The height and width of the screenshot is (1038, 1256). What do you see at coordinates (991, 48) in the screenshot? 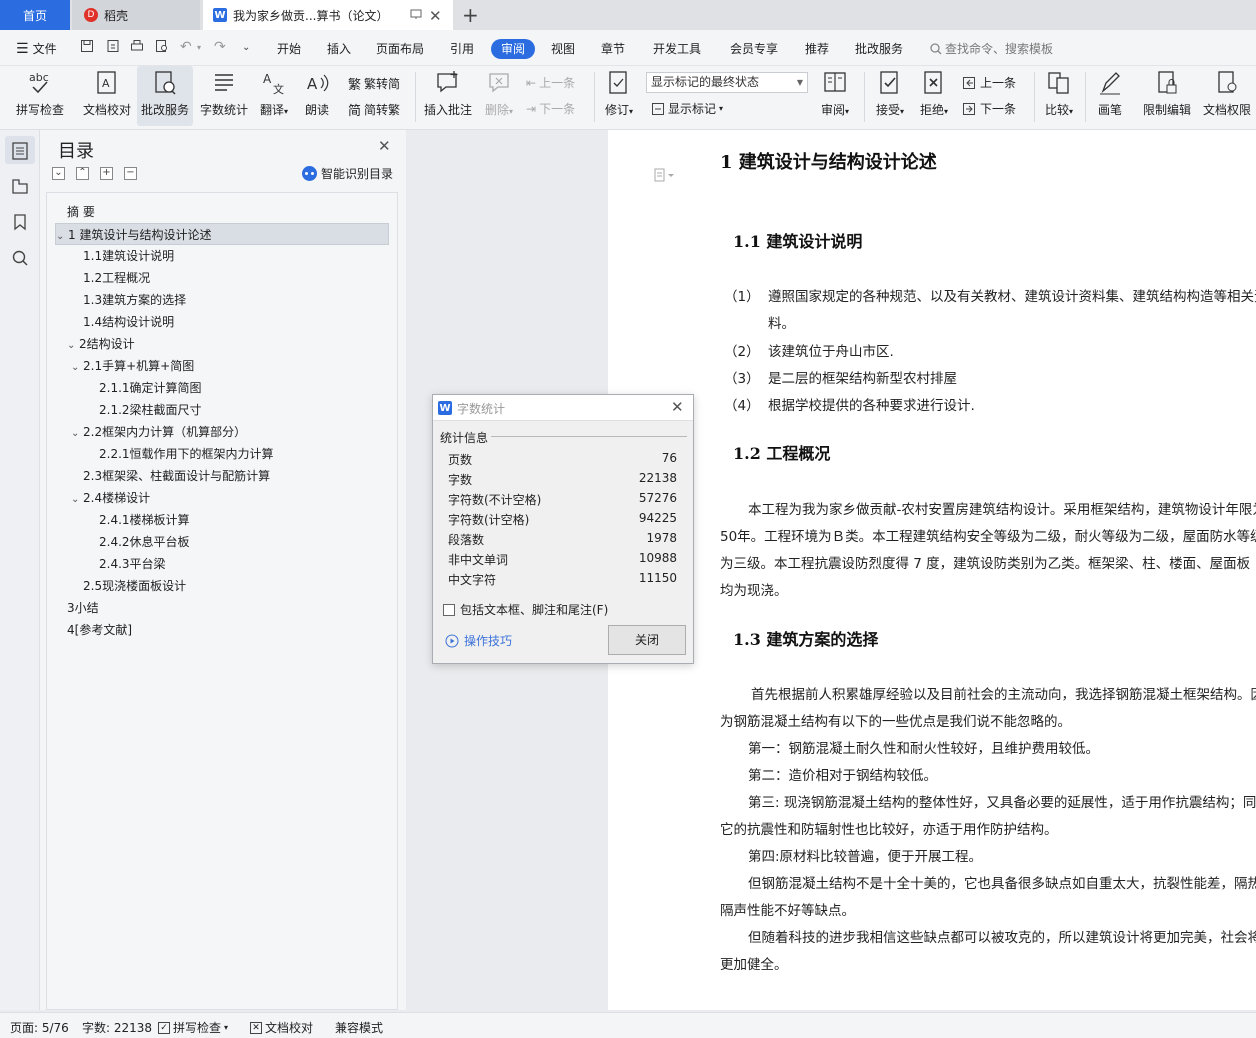
I see `command-search: 查找命令、搜索模板` at bounding box center [991, 48].